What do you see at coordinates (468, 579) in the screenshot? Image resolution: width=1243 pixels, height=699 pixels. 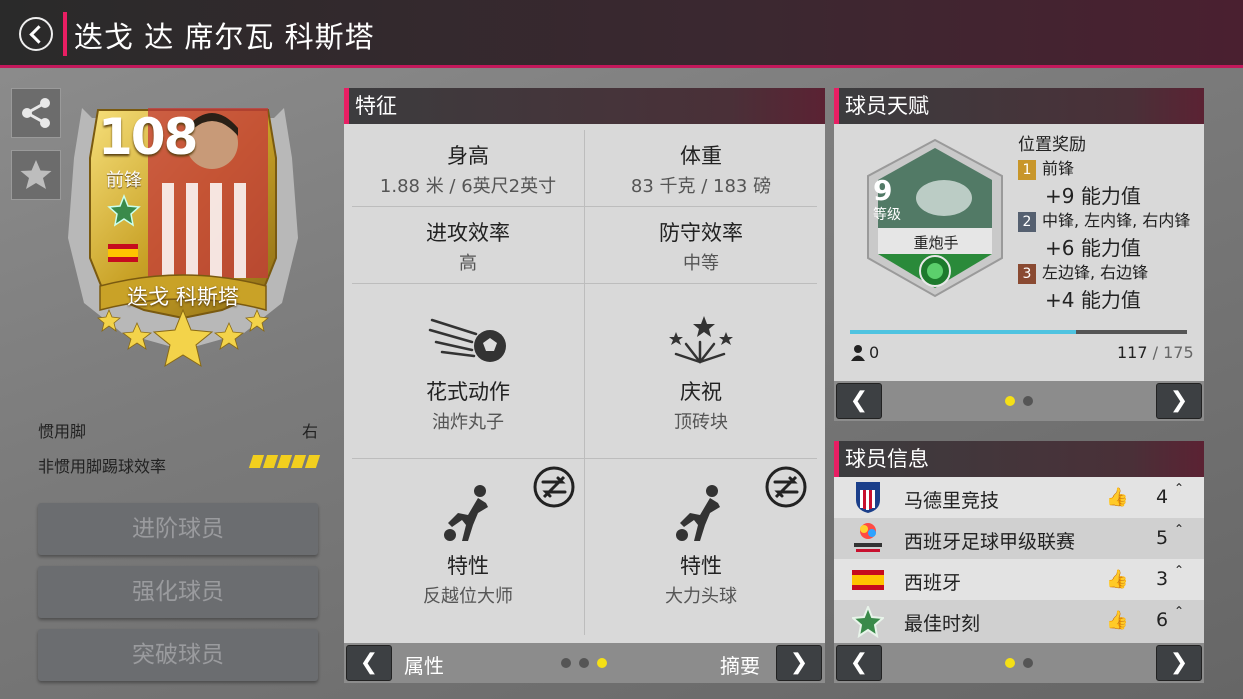 I see `trait-1-cell: 特性 反越位大师` at bounding box center [468, 579].